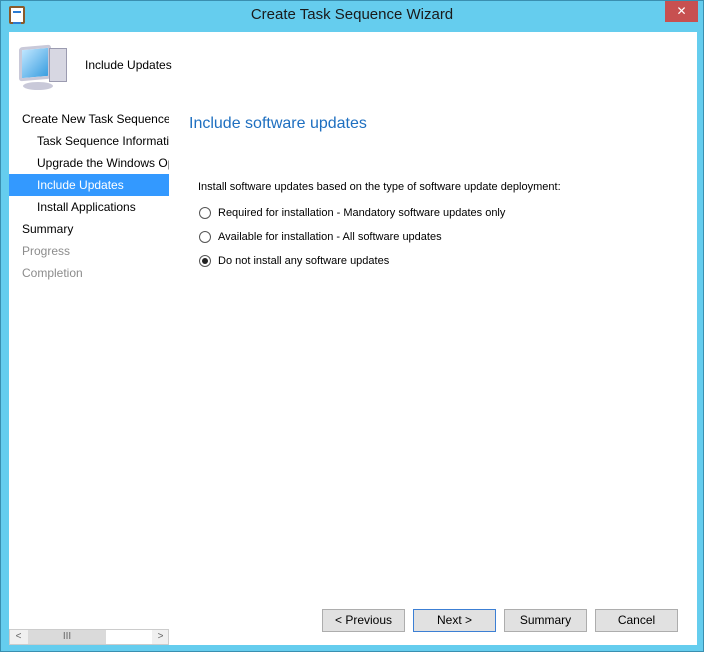  Describe the element at coordinates (86, 207) in the screenshot. I see `nav-item-install-applications: Install Applications` at that location.